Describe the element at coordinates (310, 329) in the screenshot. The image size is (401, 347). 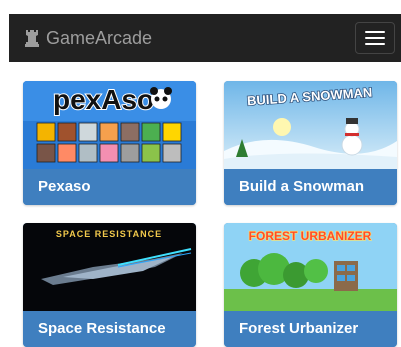
I see `game-title: Forest Urbanizer` at that location.